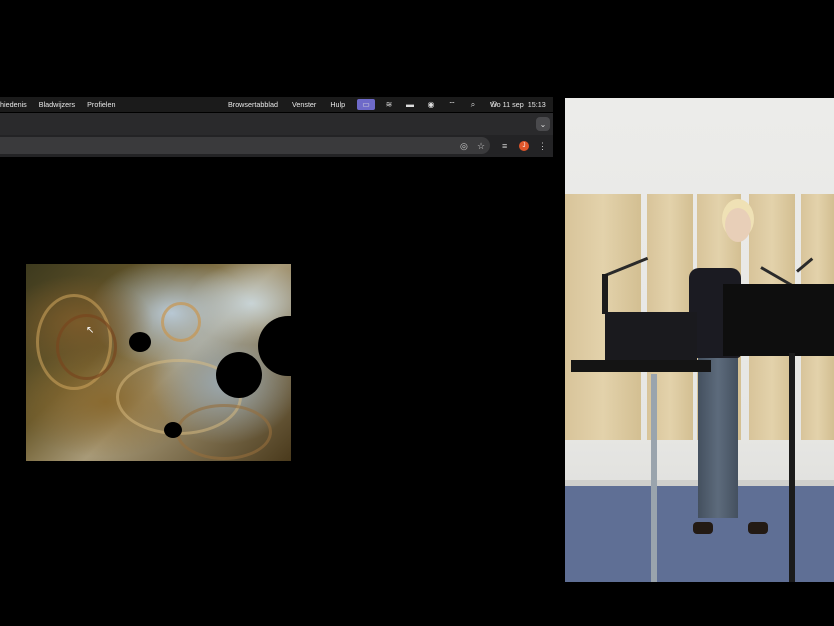 This screenshot has height=626, width=834. Describe the element at coordinates (507, 104) in the screenshot. I see `clock-date: Wo 11 sep` at that location.